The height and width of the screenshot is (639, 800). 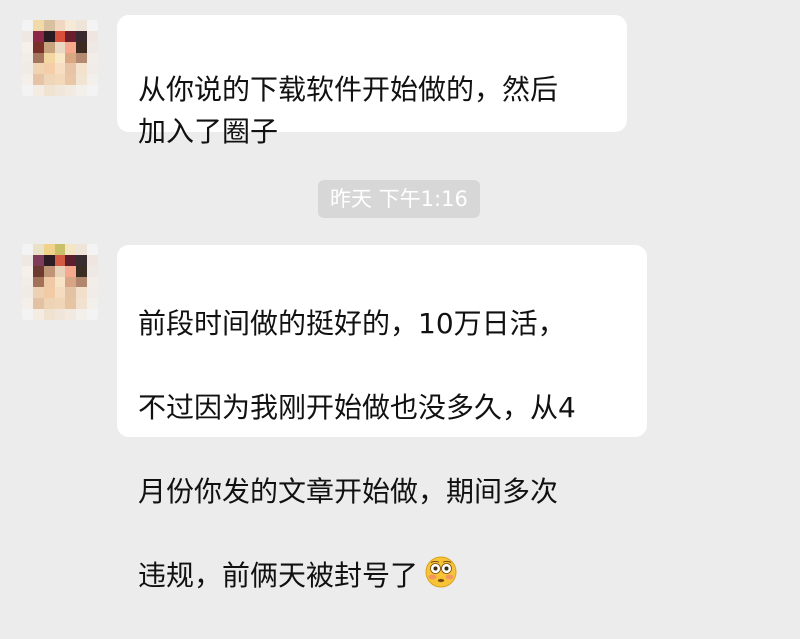 What do you see at coordinates (399, 199) in the screenshot?
I see `message-timestamp: 昨天 下午1:16` at bounding box center [399, 199].